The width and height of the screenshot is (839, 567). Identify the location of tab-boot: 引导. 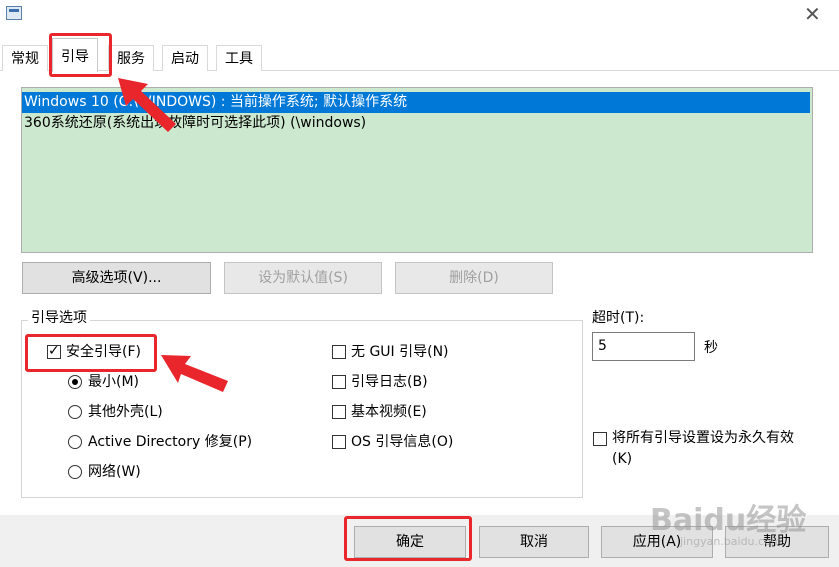
(75, 55).